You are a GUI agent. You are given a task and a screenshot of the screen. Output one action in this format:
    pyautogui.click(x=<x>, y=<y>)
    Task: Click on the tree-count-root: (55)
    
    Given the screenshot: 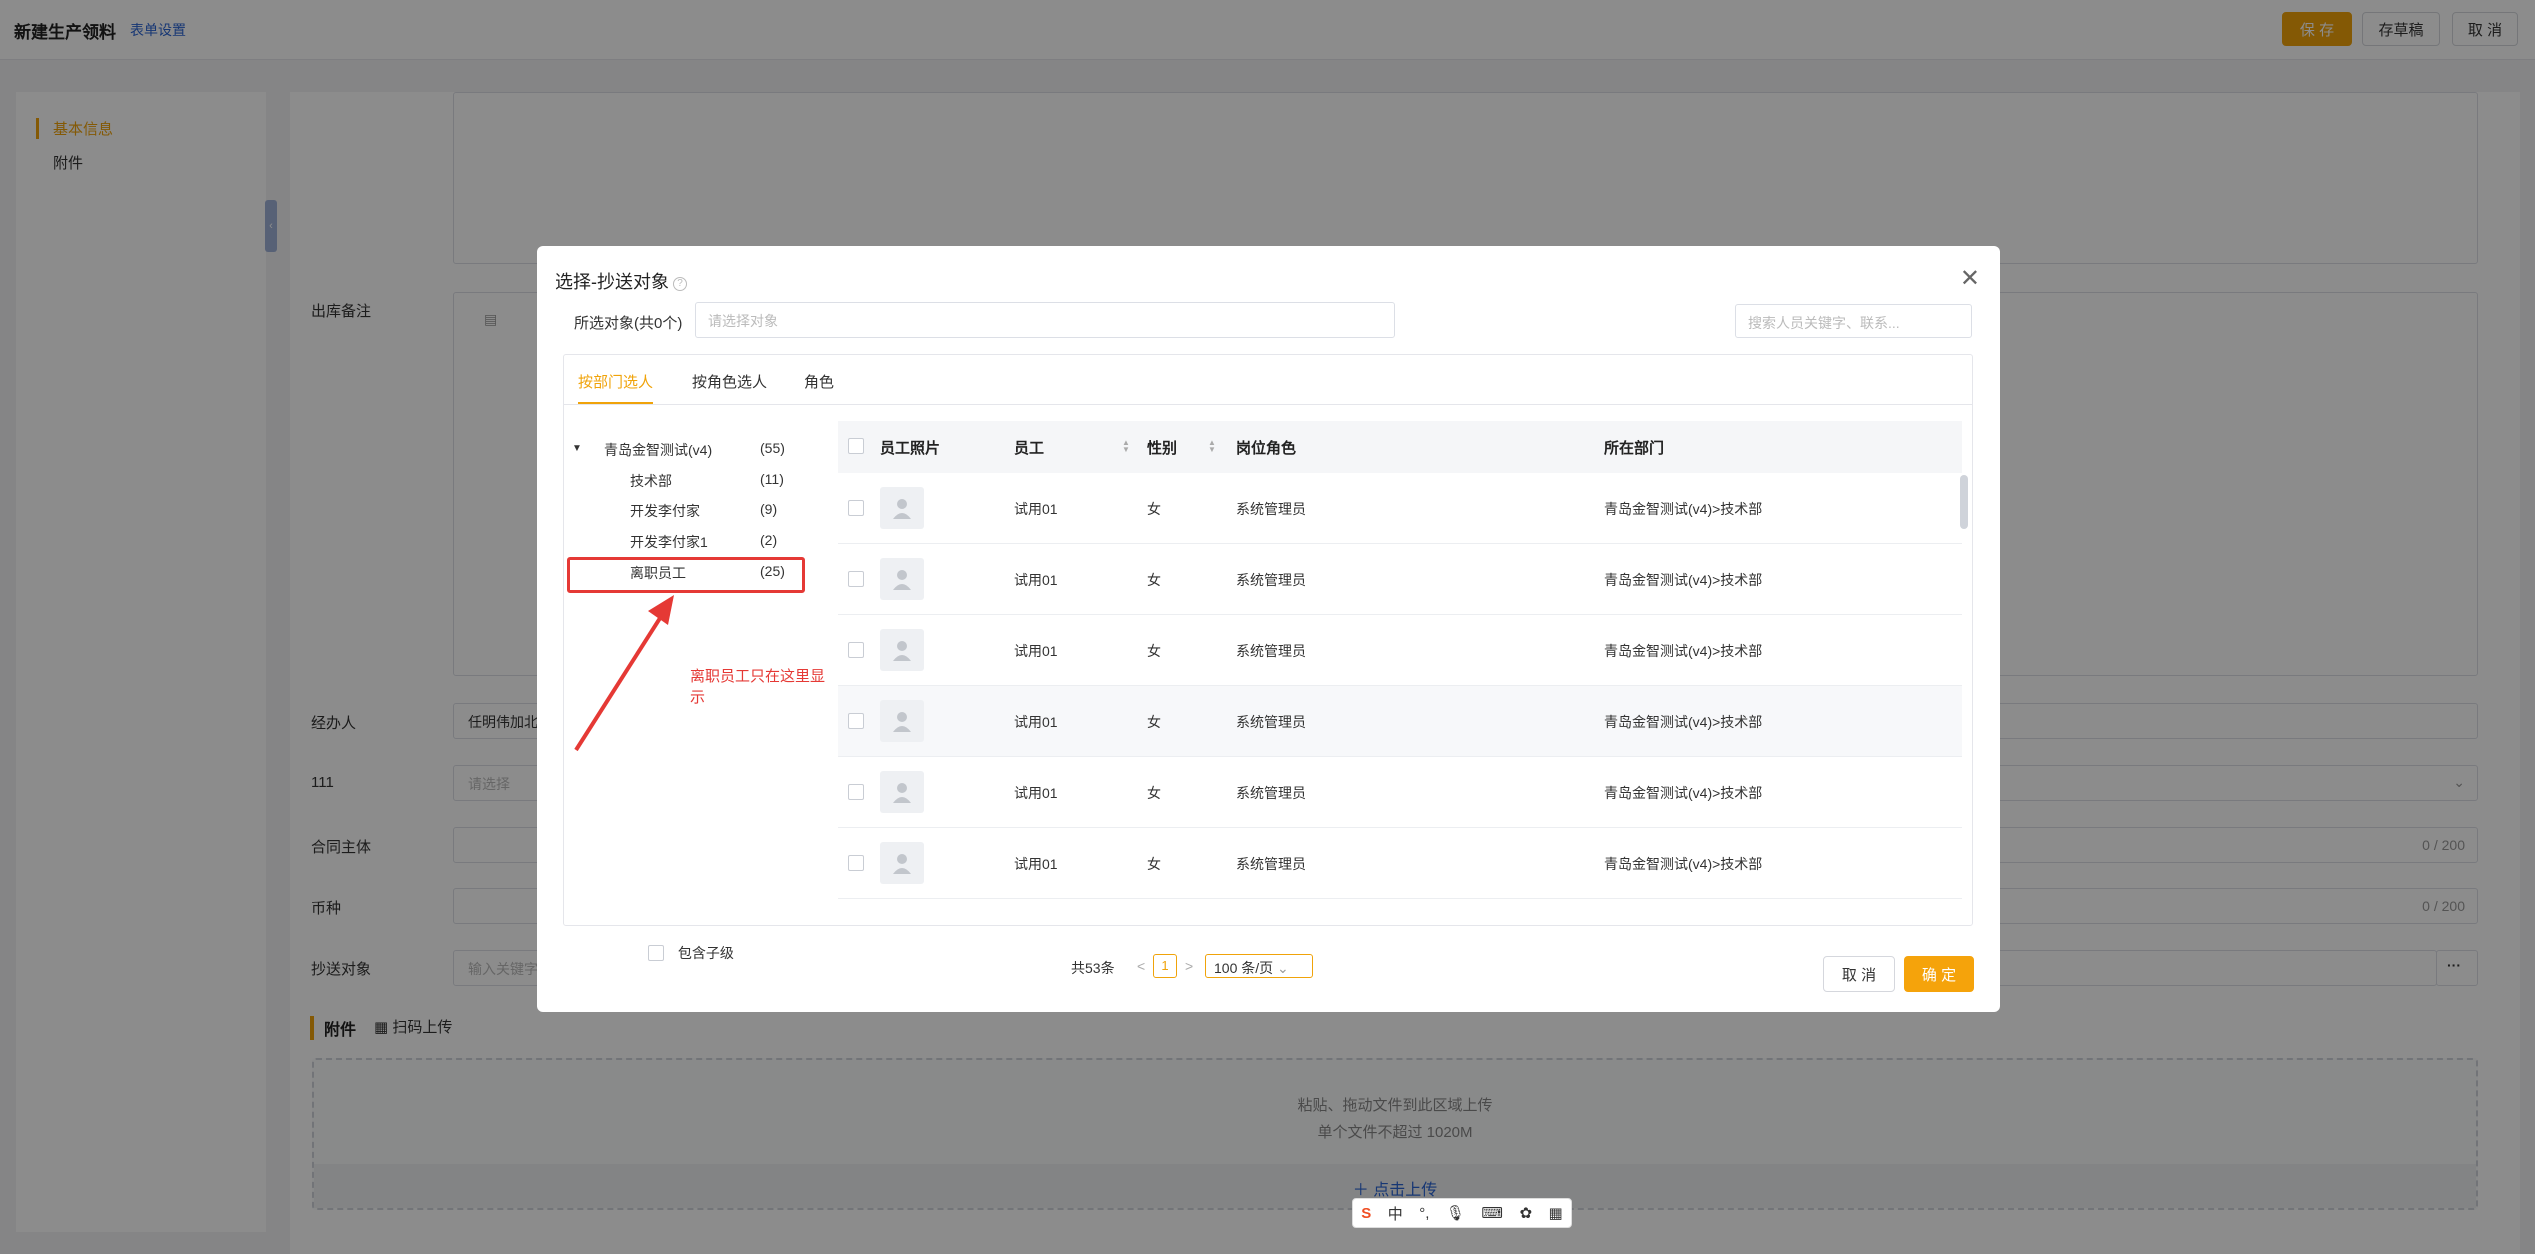 What is the action you would take?
    pyautogui.click(x=772, y=448)
    